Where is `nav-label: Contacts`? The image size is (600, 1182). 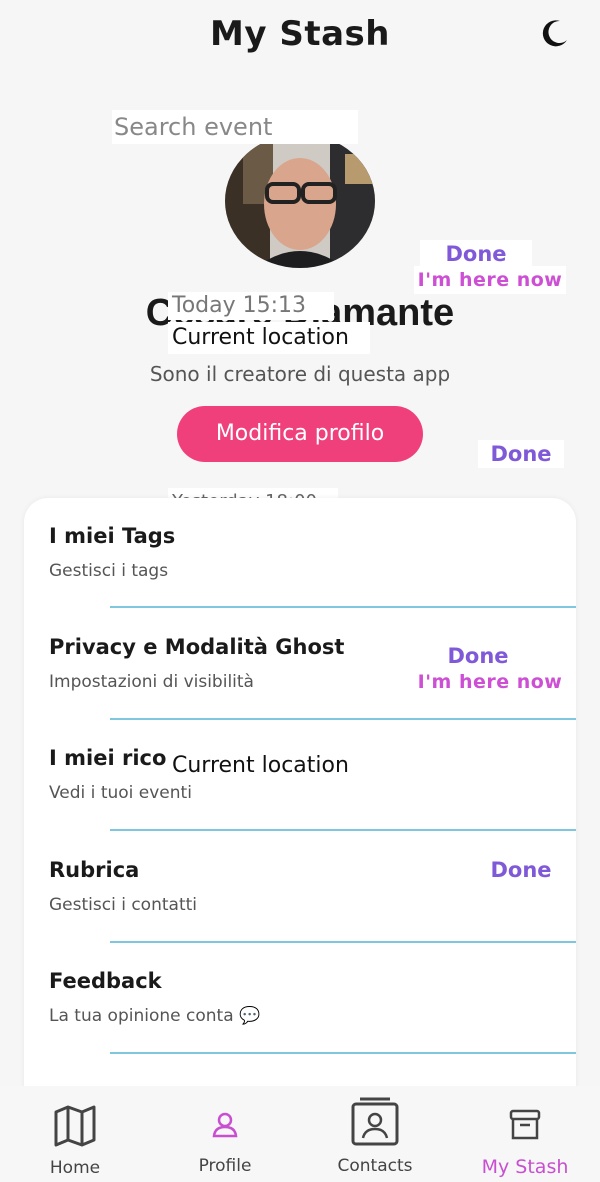 nav-label: Contacts is located at coordinates (375, 1166).